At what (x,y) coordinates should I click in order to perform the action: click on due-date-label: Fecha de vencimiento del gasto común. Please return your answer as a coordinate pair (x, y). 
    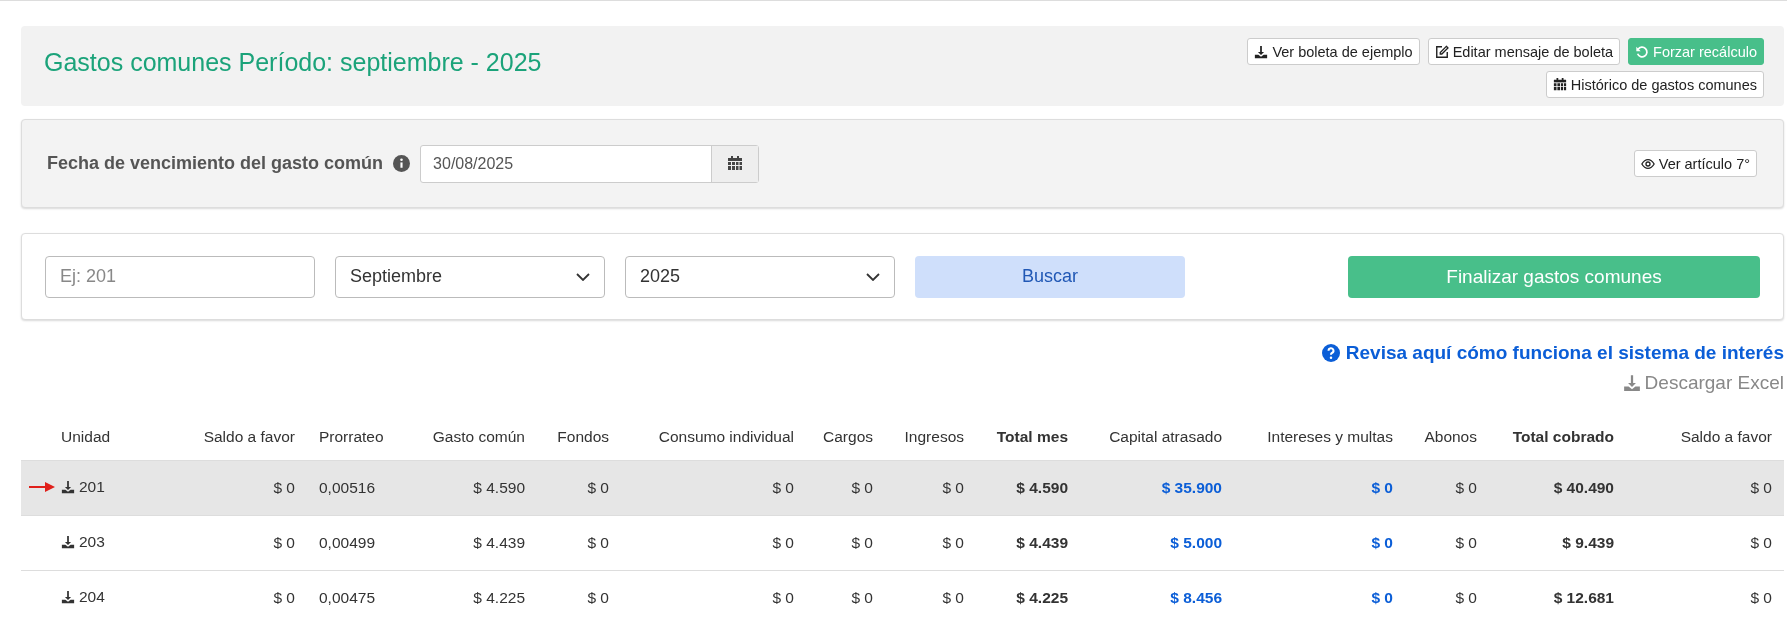
    Looking at the image, I should click on (215, 163).